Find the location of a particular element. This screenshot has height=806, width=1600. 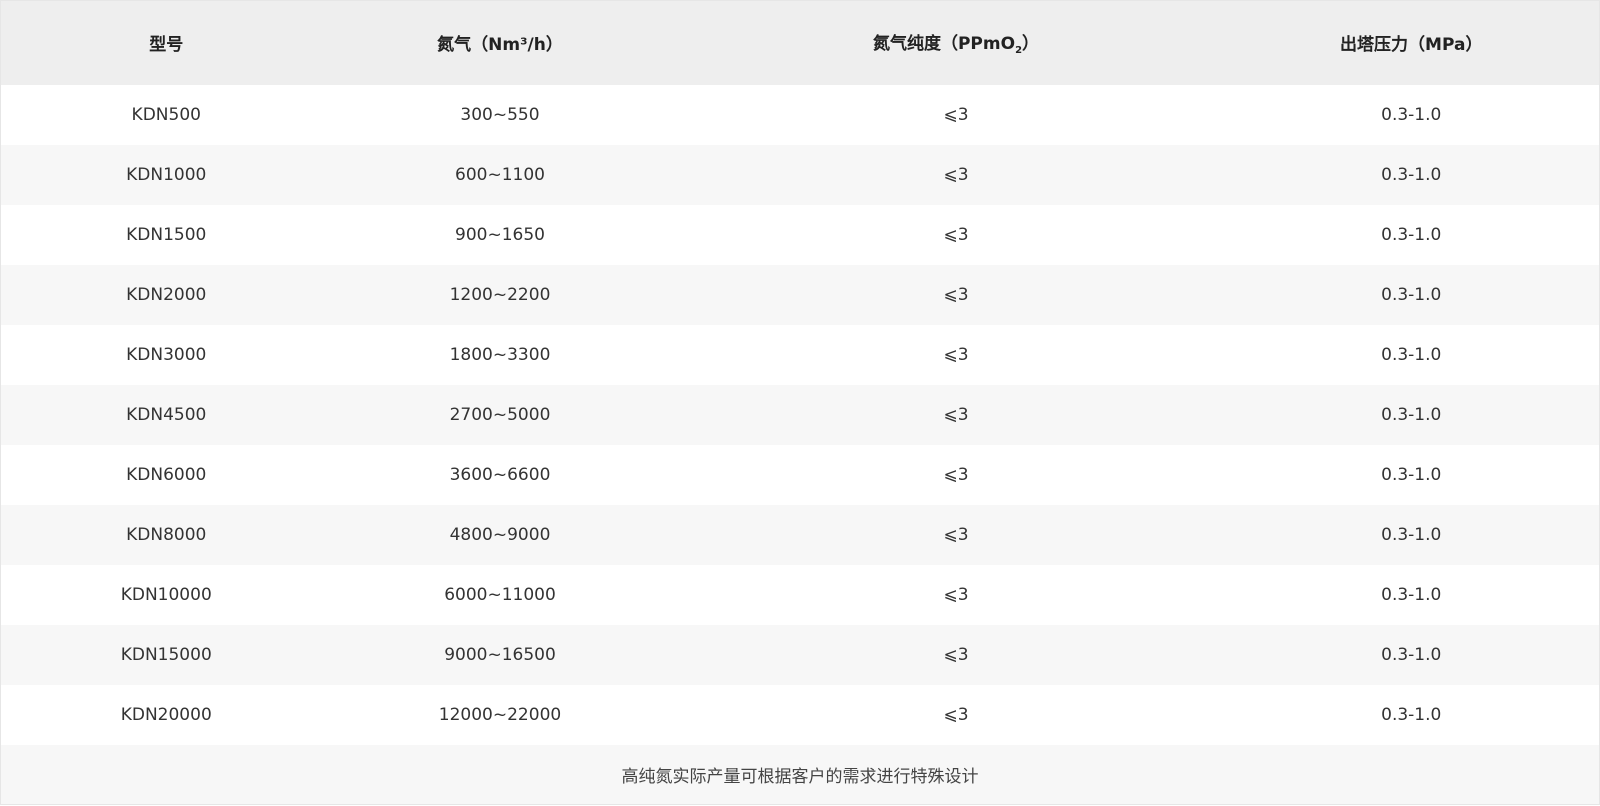

header-nitrogen-purity: 氮气纯度（PPmO2） is located at coordinates (936, 43).